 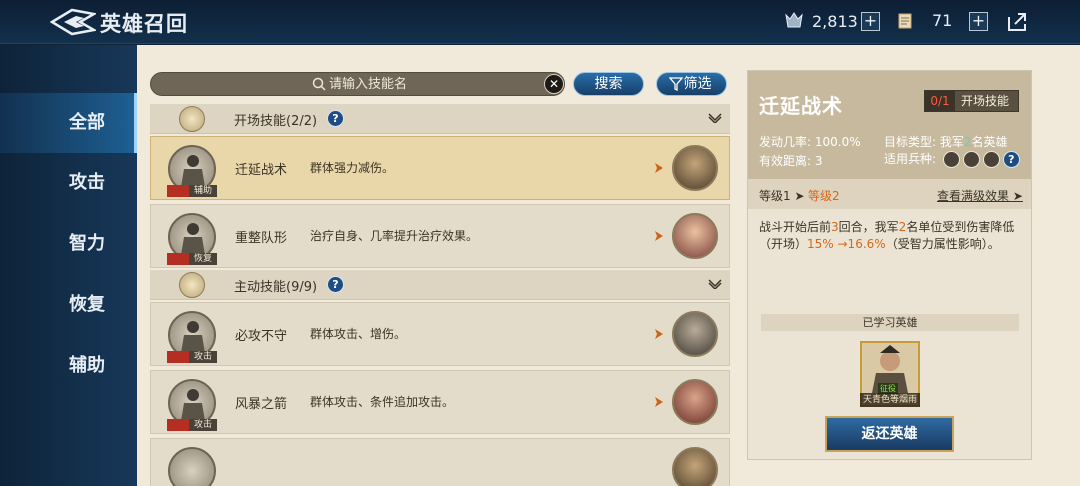 What do you see at coordinates (791, 161) in the screenshot?
I see `effective-range: 有效距离: 3` at bounding box center [791, 161].